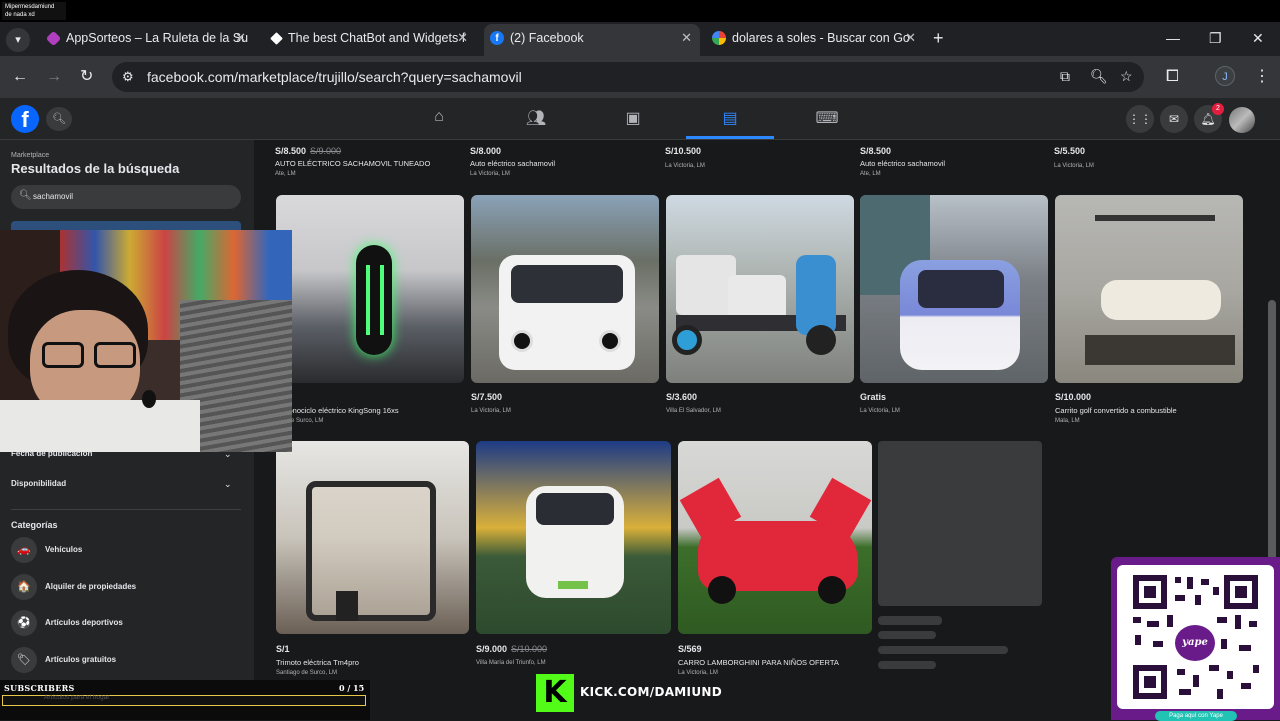  I want to click on new-tab-icon: +, so click(938, 38).